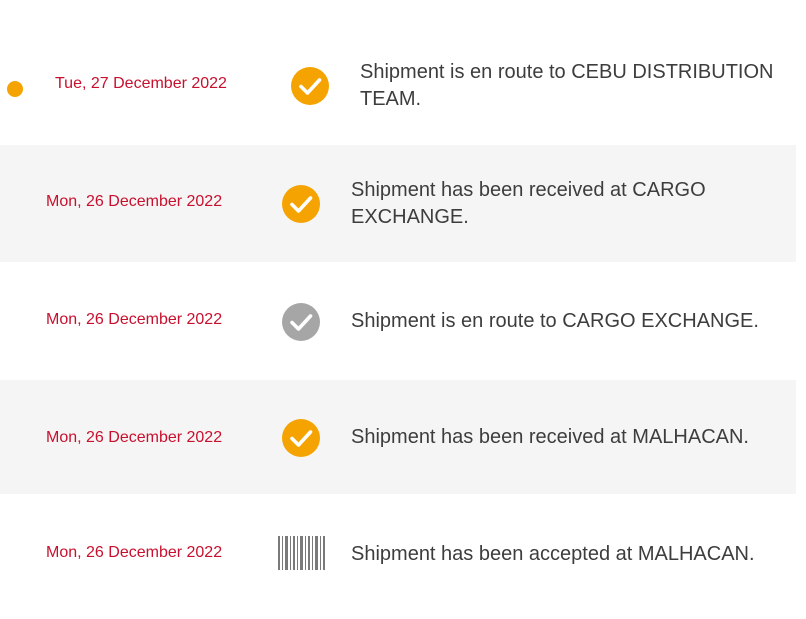 The image size is (806, 619). What do you see at coordinates (553, 554) in the screenshot?
I see `event-description: Shipment has been accepted at MALHACAN.` at bounding box center [553, 554].